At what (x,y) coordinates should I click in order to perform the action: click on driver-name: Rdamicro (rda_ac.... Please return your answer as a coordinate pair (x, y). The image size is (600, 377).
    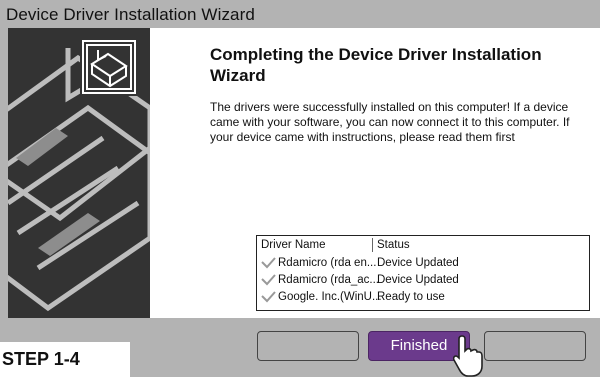
    Looking at the image, I should click on (328, 280).